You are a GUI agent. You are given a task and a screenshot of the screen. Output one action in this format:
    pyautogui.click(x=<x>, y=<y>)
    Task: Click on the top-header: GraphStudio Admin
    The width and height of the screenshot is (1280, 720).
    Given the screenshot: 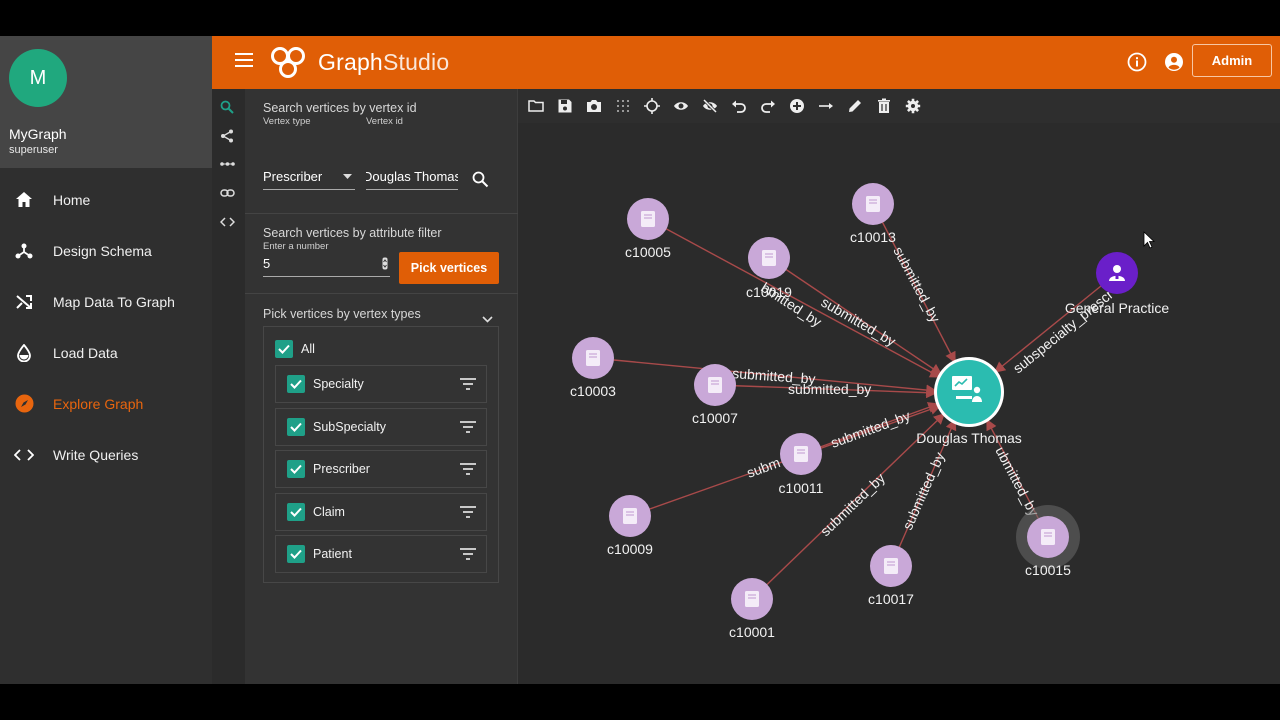 What is the action you would take?
    pyautogui.click(x=746, y=62)
    